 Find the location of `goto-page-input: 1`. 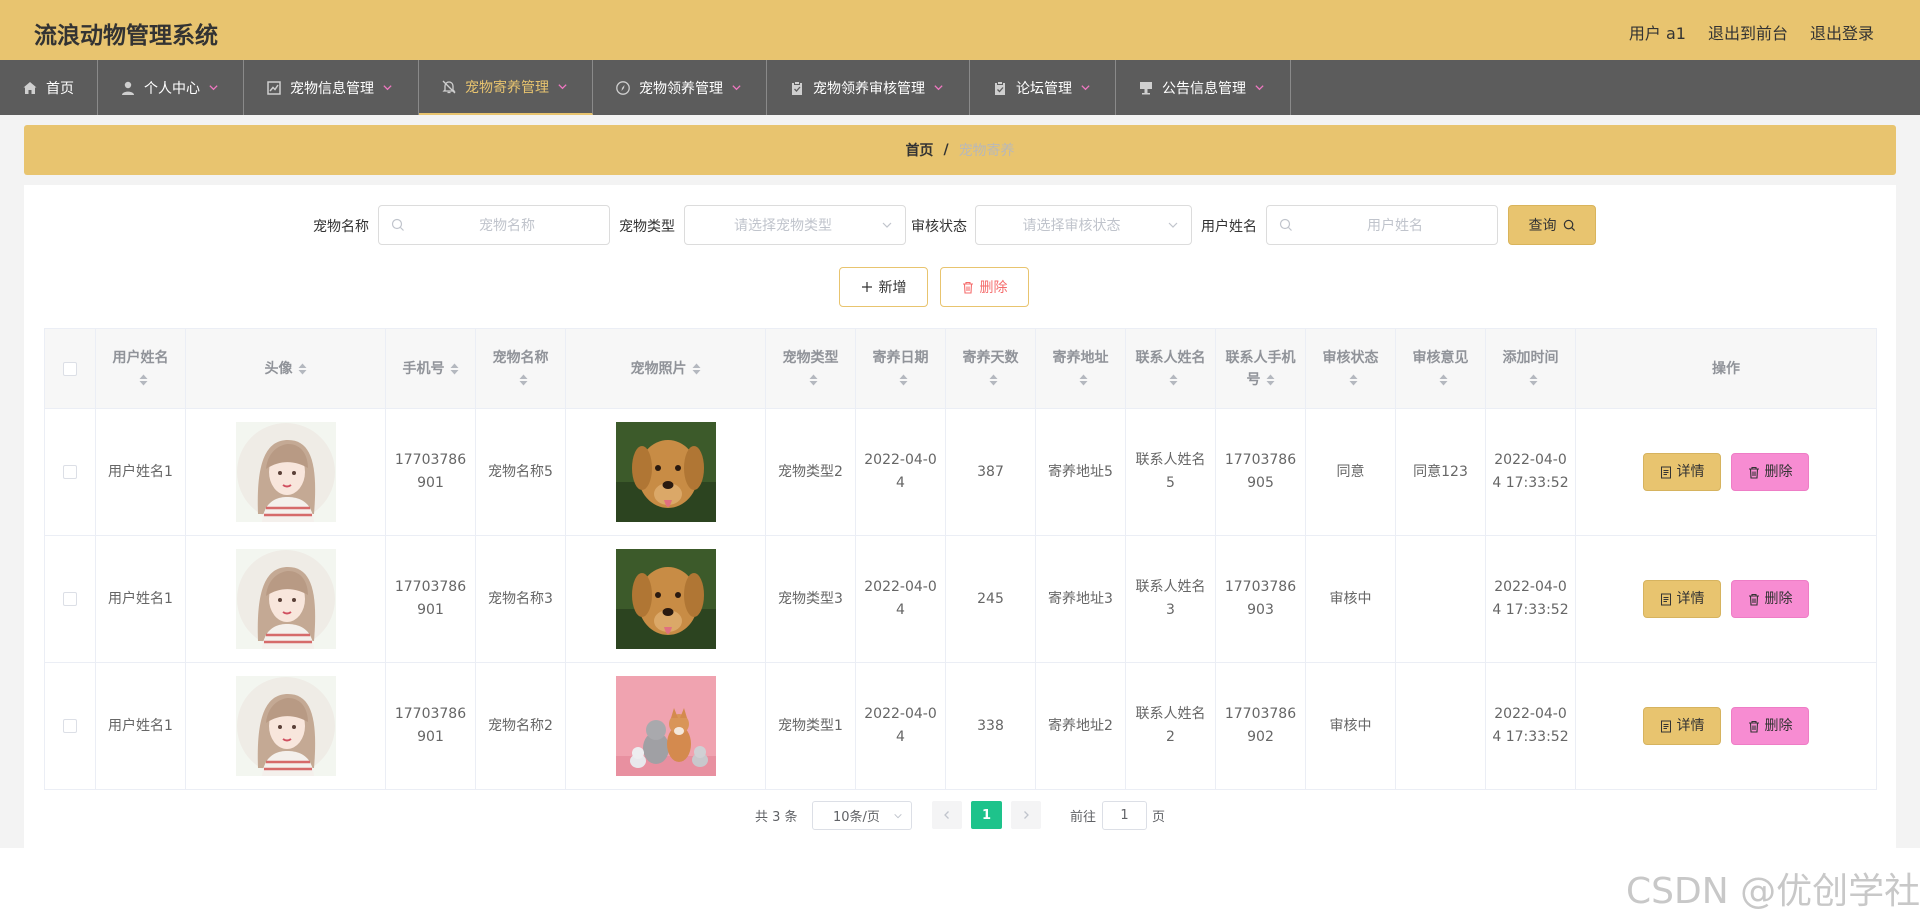

goto-page-input: 1 is located at coordinates (1124, 815).